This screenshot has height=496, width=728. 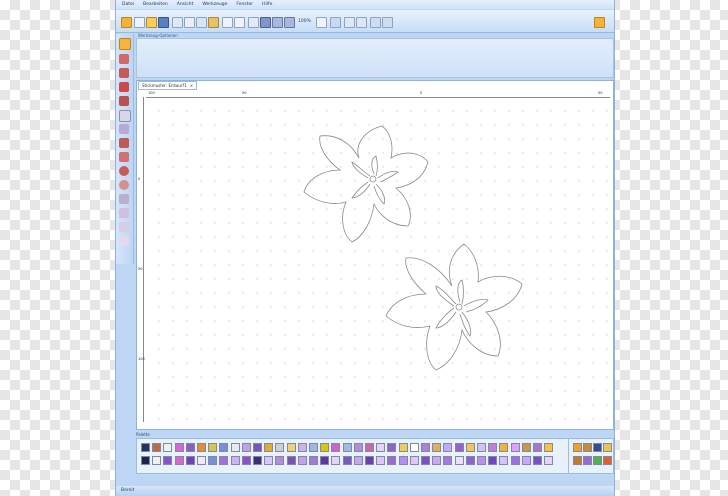 I want to click on knife-tool-icon, so click(x=124, y=241).